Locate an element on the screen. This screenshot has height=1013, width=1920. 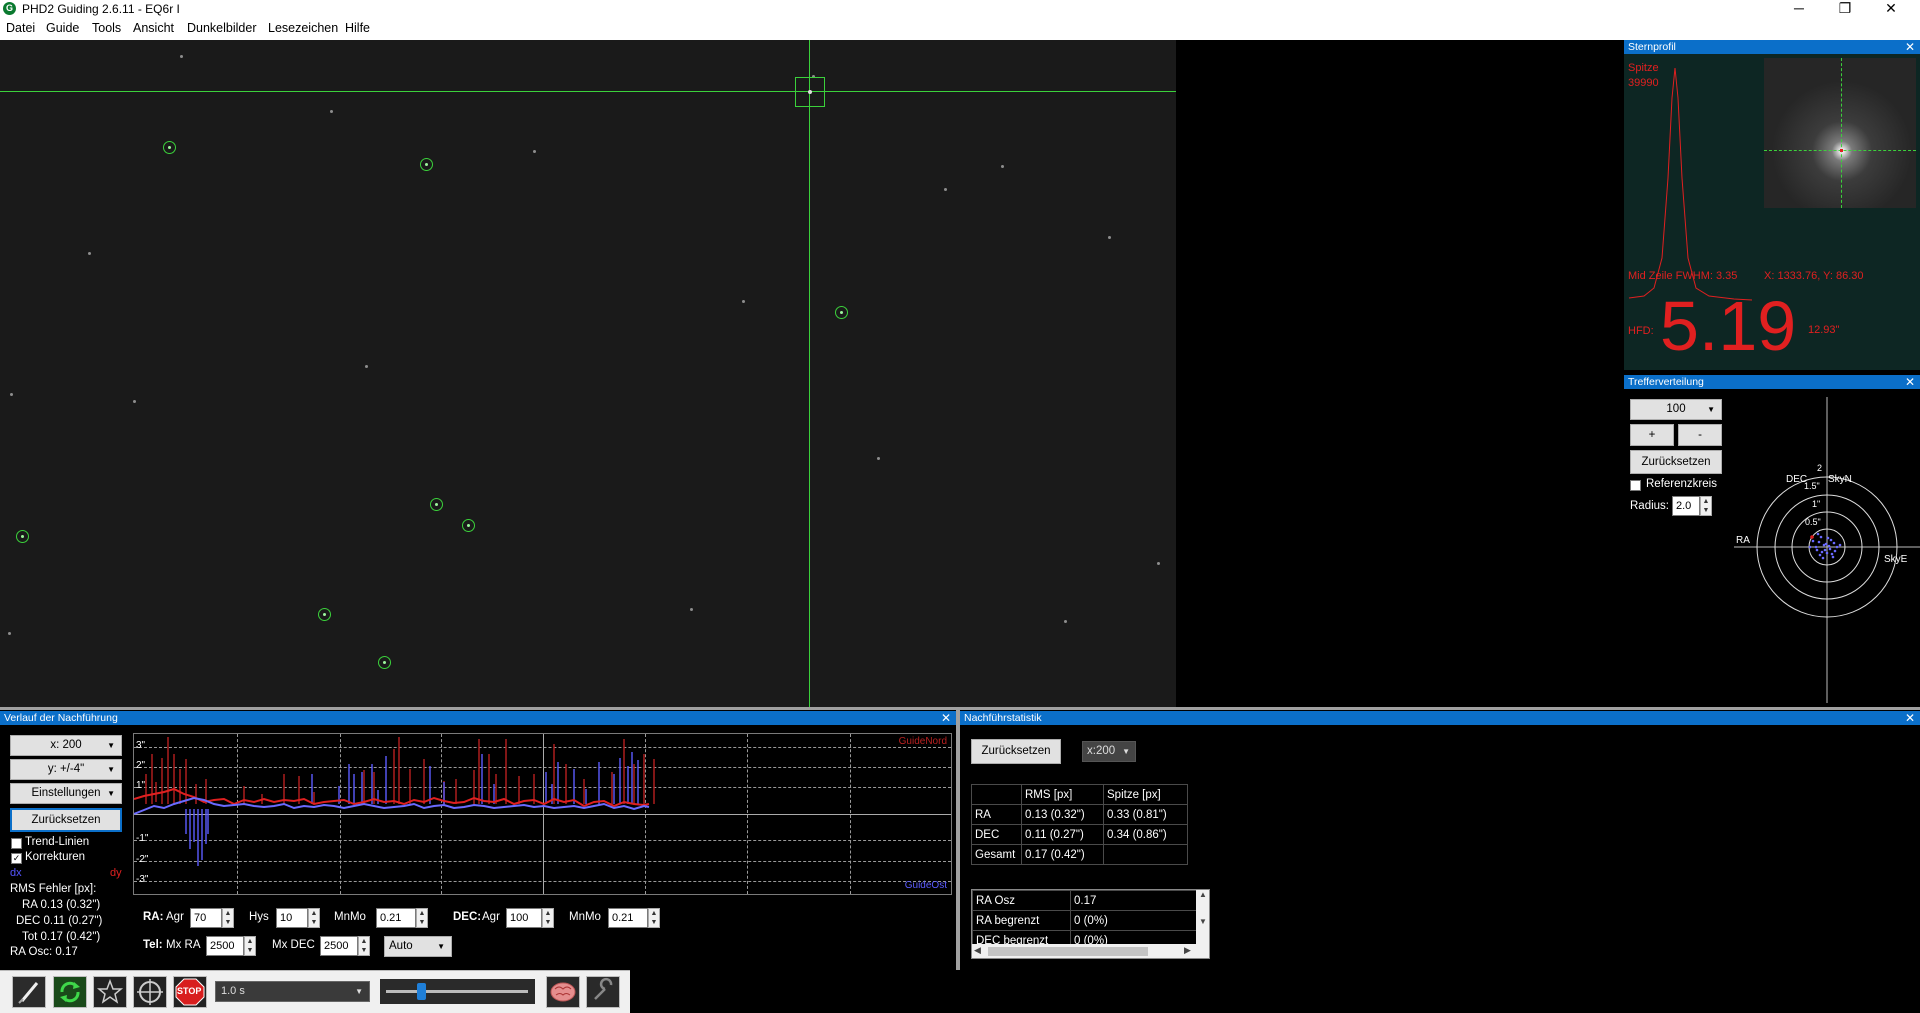
guide-icon is located at coordinates (150, 992).